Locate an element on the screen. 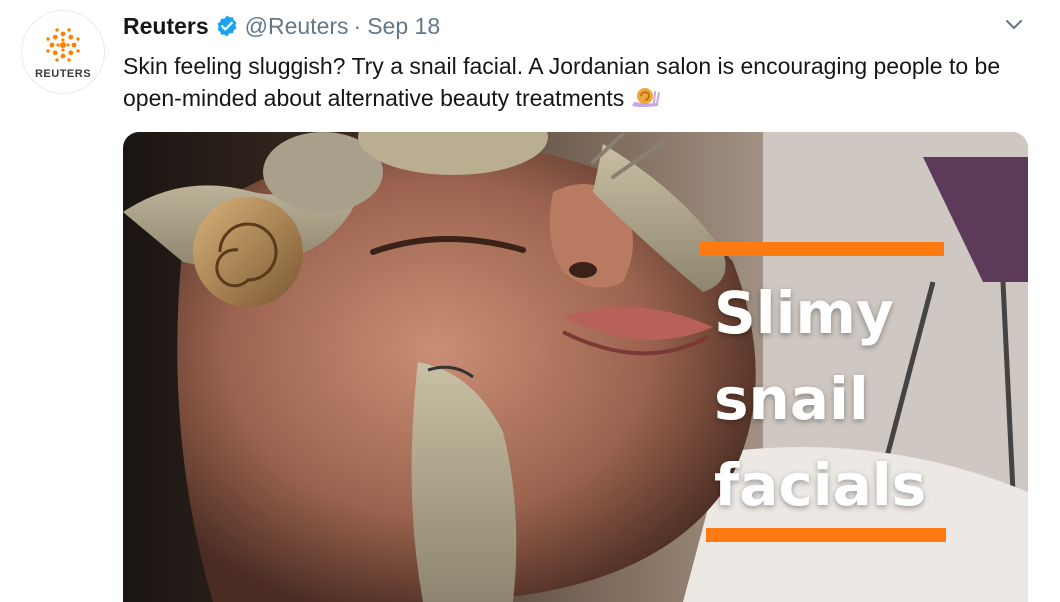  caption-bar-top is located at coordinates (821, 249).